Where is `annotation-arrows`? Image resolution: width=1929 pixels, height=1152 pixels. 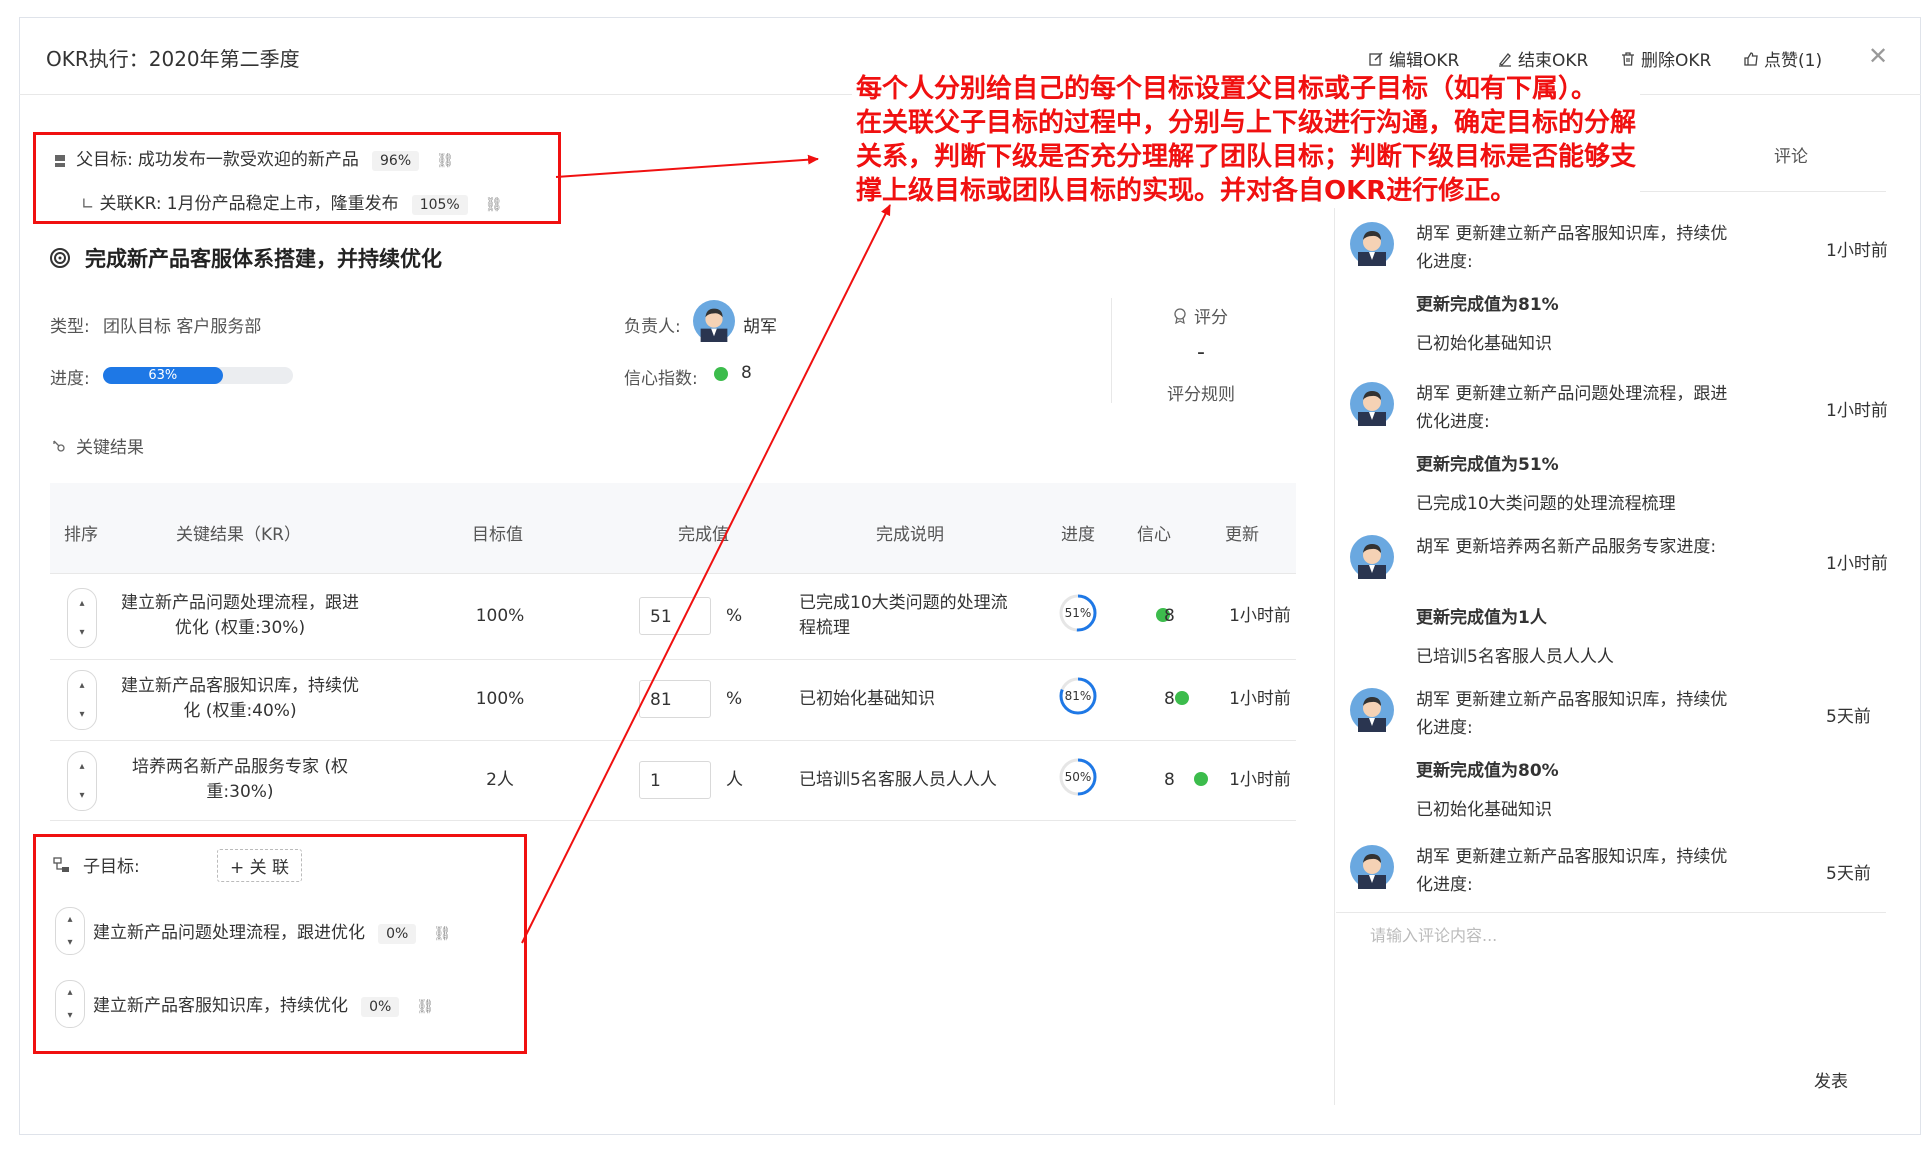 annotation-arrows is located at coordinates (706, 549).